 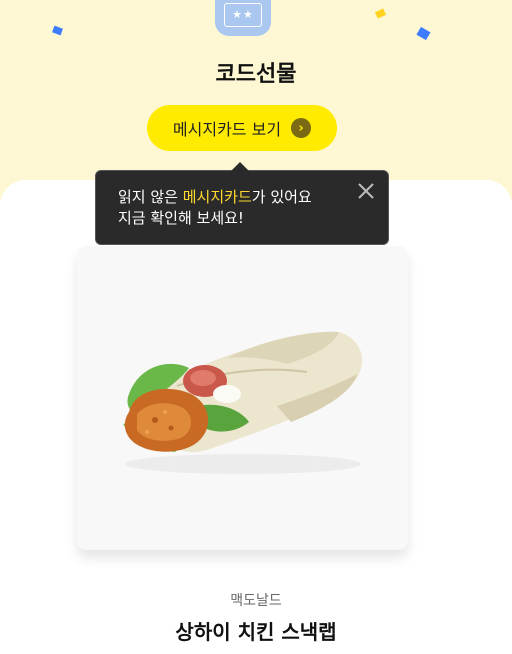 I want to click on unread-message-tooltip: 읽지 않은 메시지카드가 있어요 지금 확인해 보세요!, so click(x=242, y=203).